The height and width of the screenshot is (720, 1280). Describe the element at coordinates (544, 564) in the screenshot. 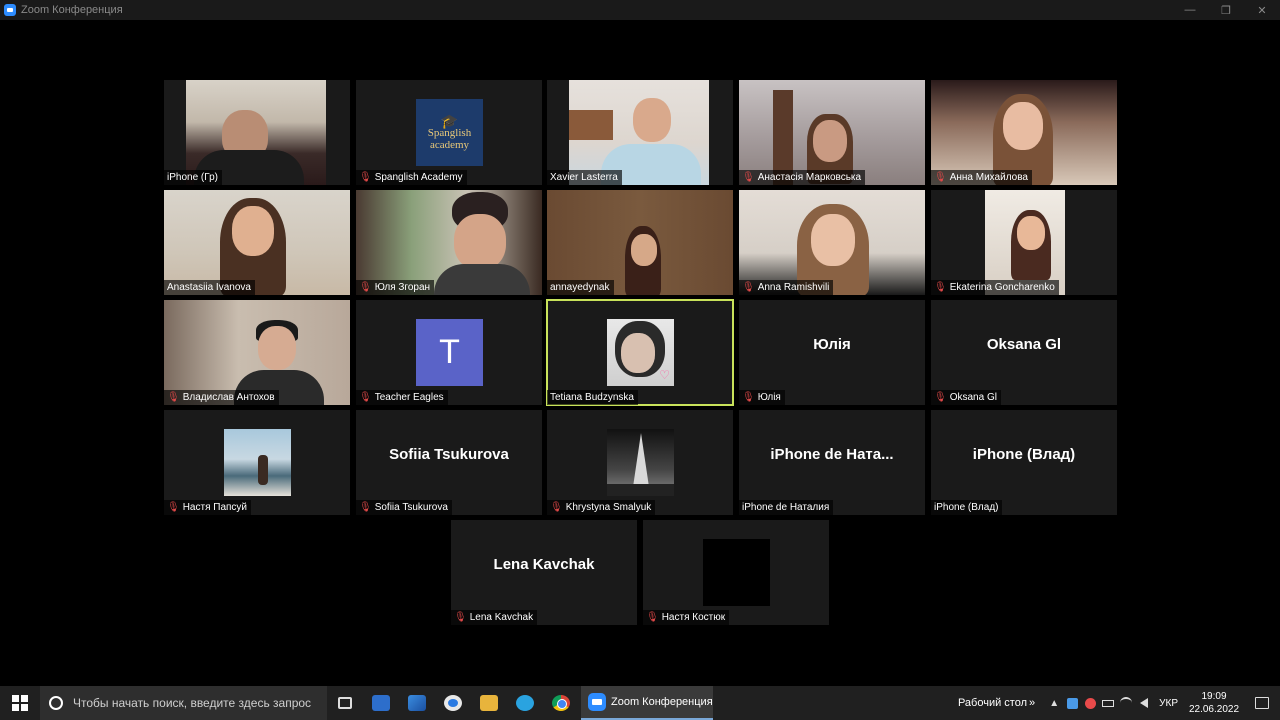

I see `participant-display-name: Lena Kavchak` at that location.